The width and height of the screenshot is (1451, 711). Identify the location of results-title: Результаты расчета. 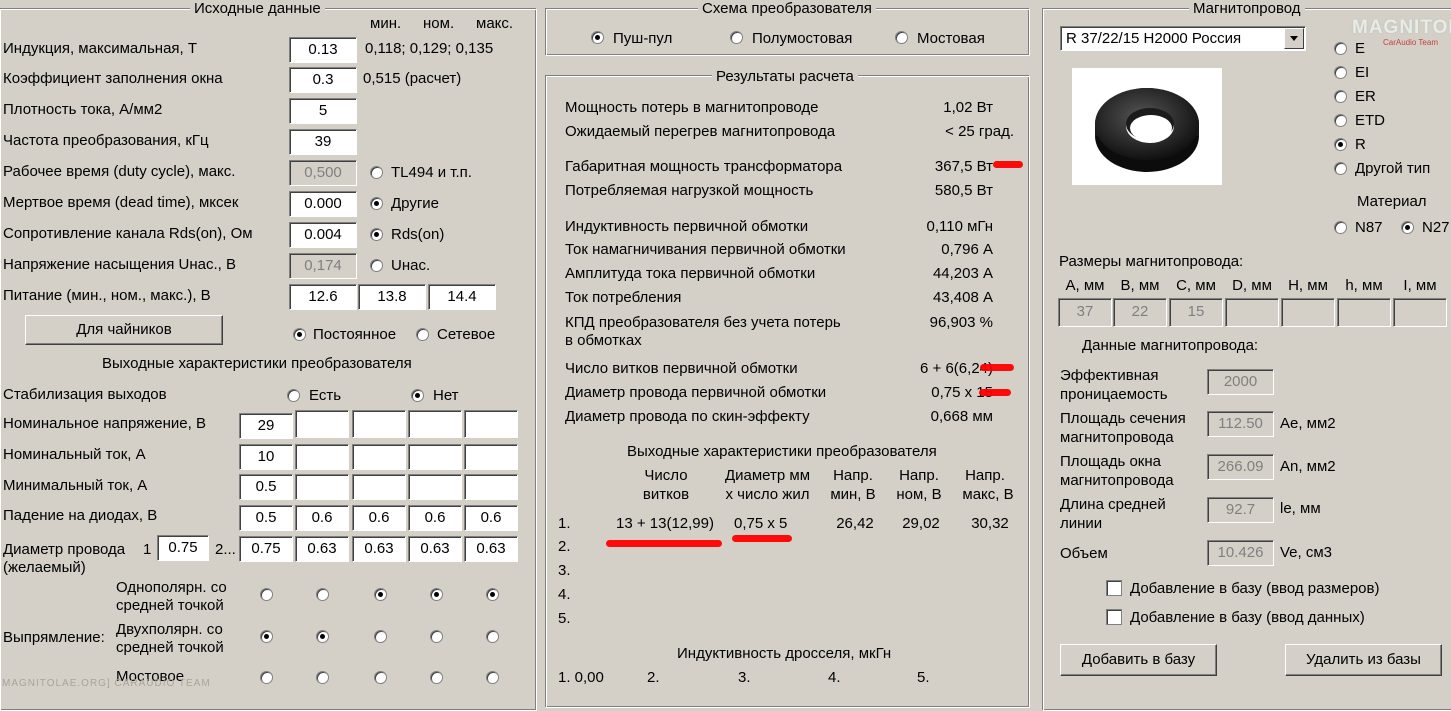
(785, 77).